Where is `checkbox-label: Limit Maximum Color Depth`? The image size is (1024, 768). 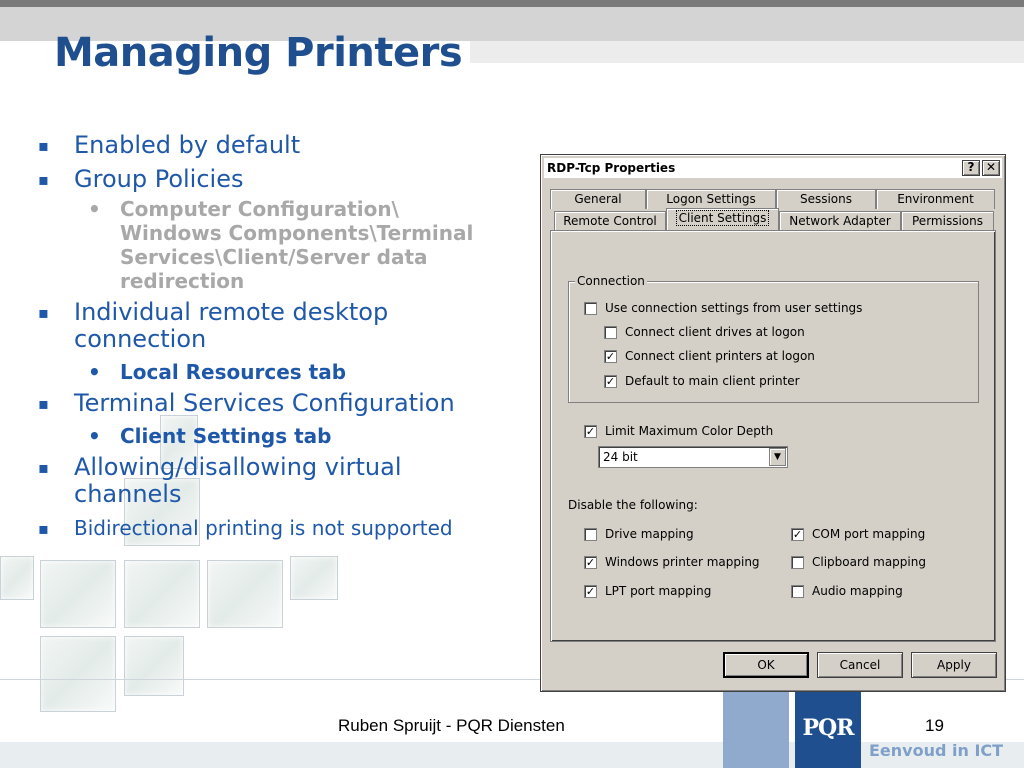 checkbox-label: Limit Maximum Color Depth is located at coordinates (689, 431).